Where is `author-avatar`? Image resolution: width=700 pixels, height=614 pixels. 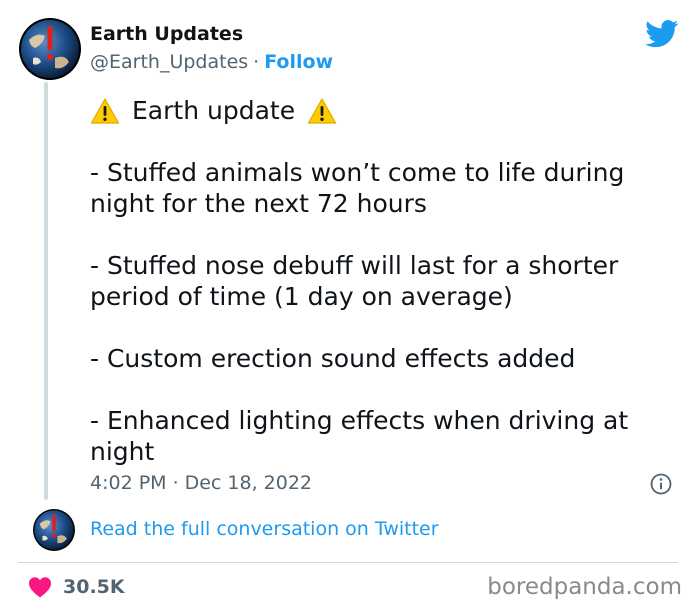 author-avatar is located at coordinates (50, 49).